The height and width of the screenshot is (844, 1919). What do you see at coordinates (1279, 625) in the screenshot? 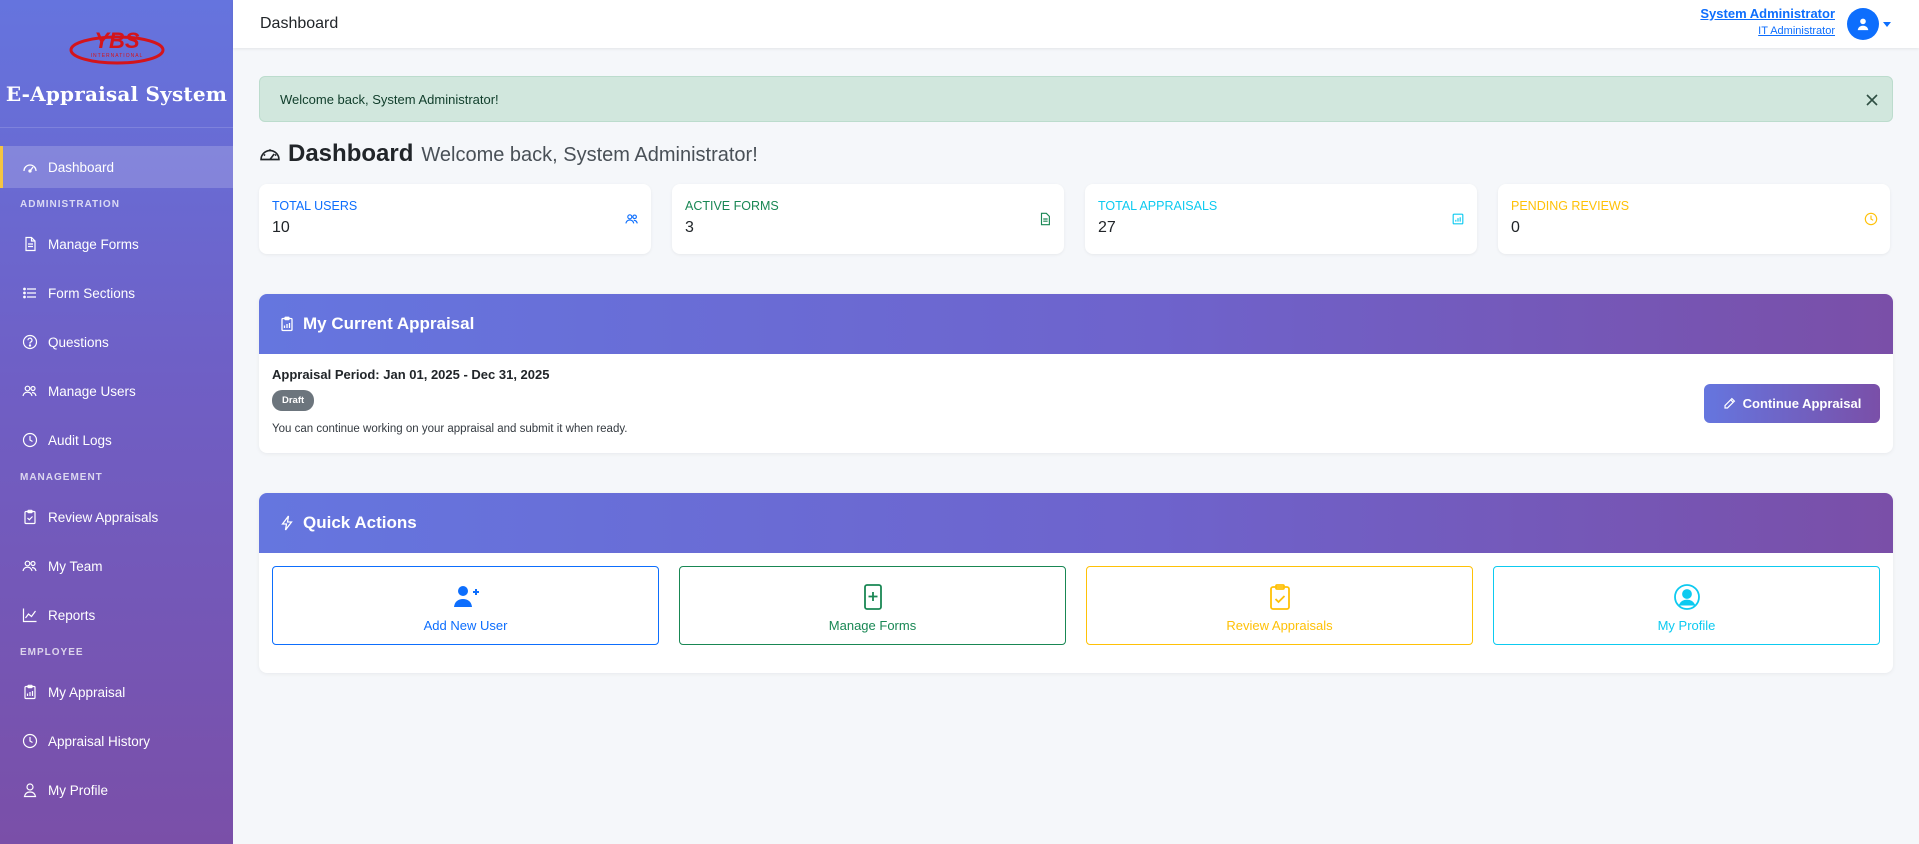
I see `quick-action-label: Review Appraisals` at bounding box center [1279, 625].